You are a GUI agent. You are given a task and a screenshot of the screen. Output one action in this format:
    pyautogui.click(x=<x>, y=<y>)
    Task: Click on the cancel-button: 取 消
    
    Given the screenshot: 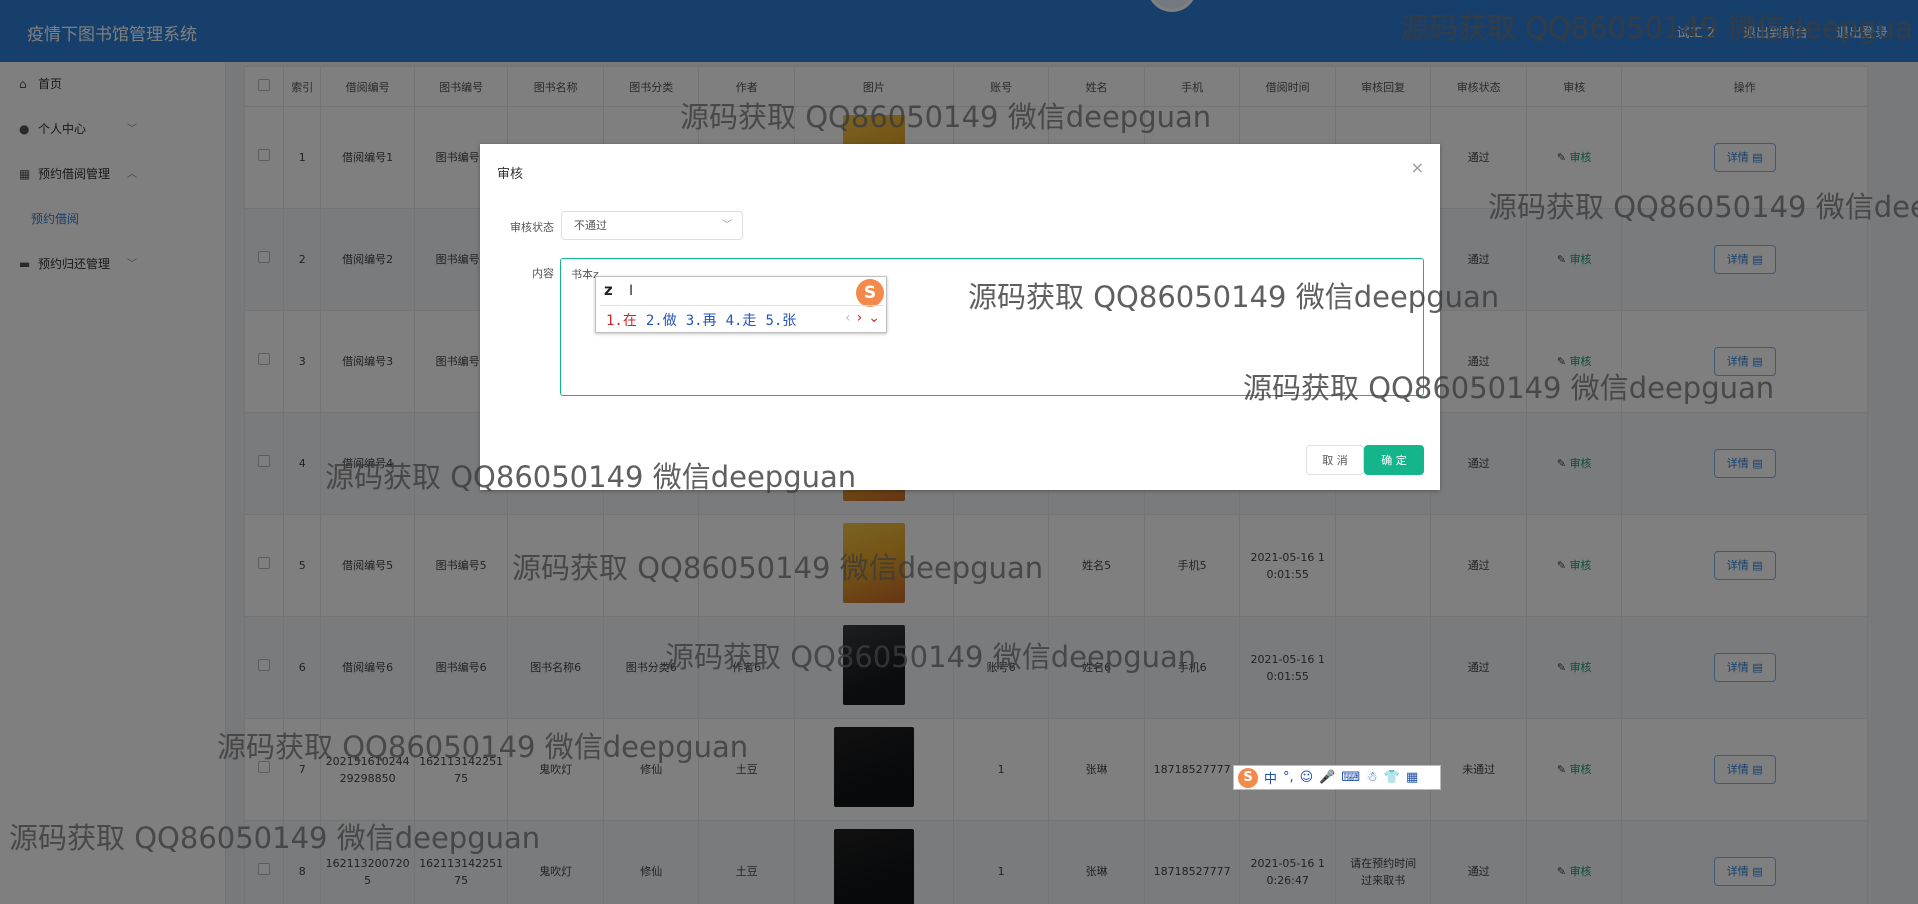 What is the action you would take?
    pyautogui.click(x=1335, y=460)
    